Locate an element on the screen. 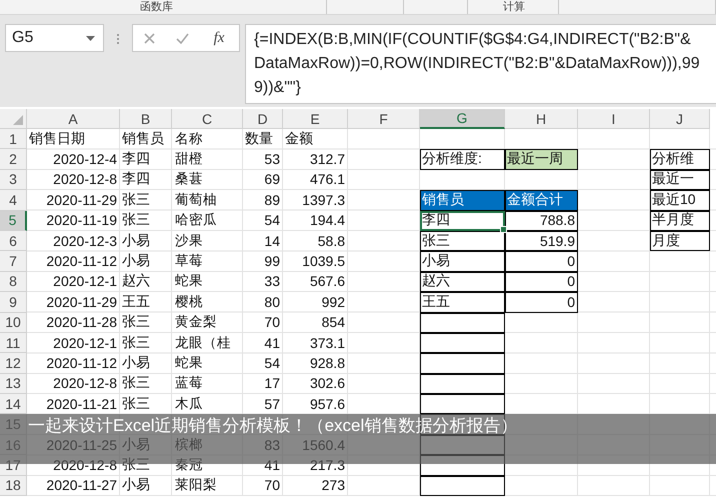 Image resolution: width=716 pixels, height=502 pixels. table-cell: 70 is located at coordinates (272, 485).